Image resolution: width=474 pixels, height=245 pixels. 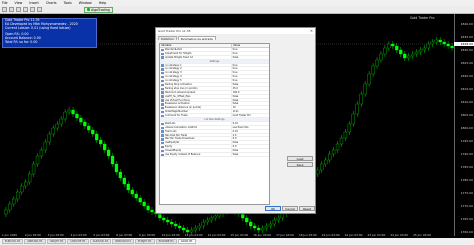 I want to click on tab-common: Common, so click(x=167, y=37).